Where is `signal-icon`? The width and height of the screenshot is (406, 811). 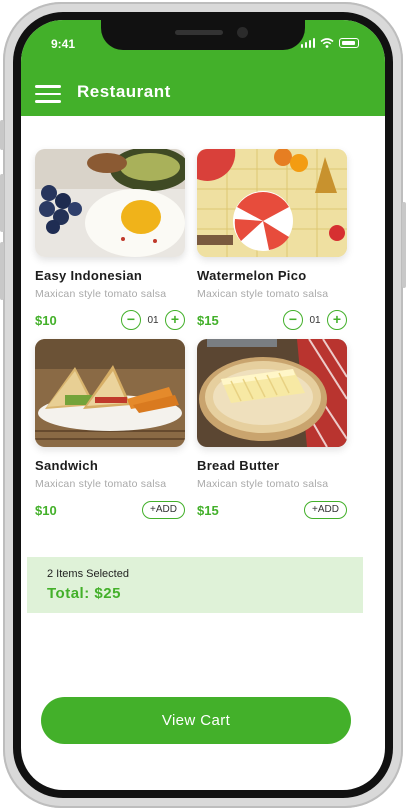
signal-icon is located at coordinates (307, 43).